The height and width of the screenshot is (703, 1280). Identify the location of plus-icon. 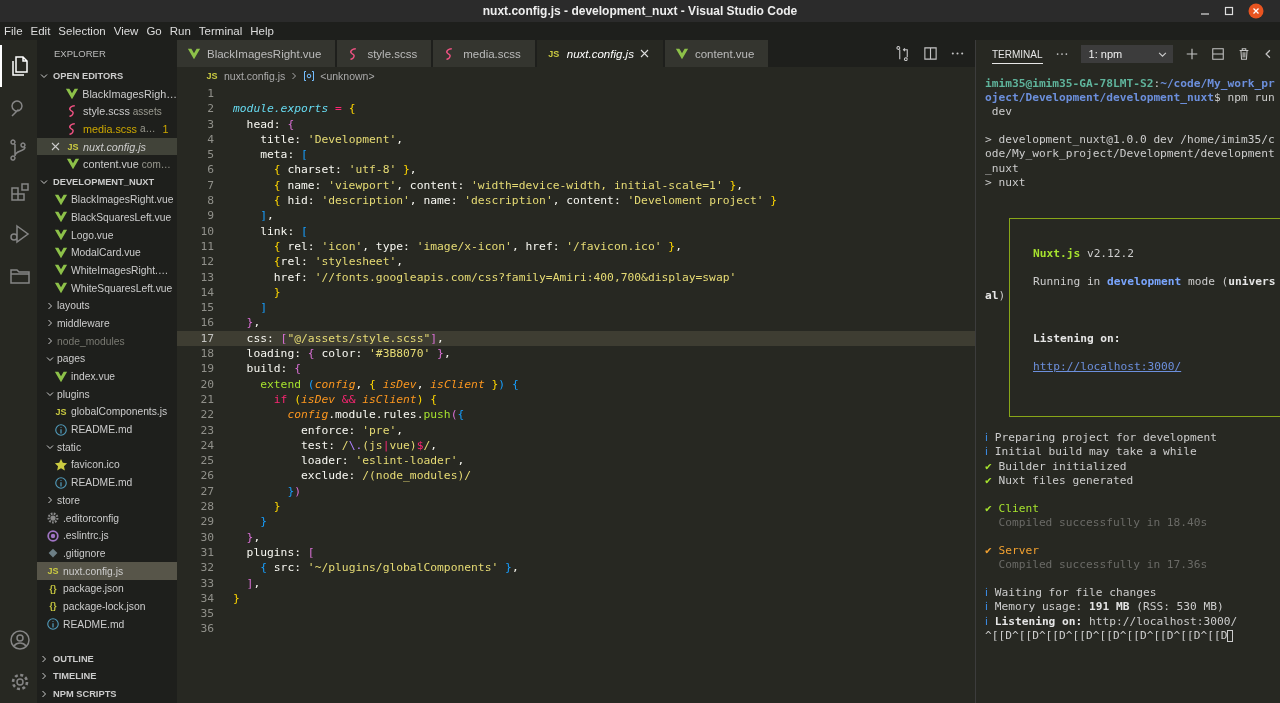
(1192, 54).